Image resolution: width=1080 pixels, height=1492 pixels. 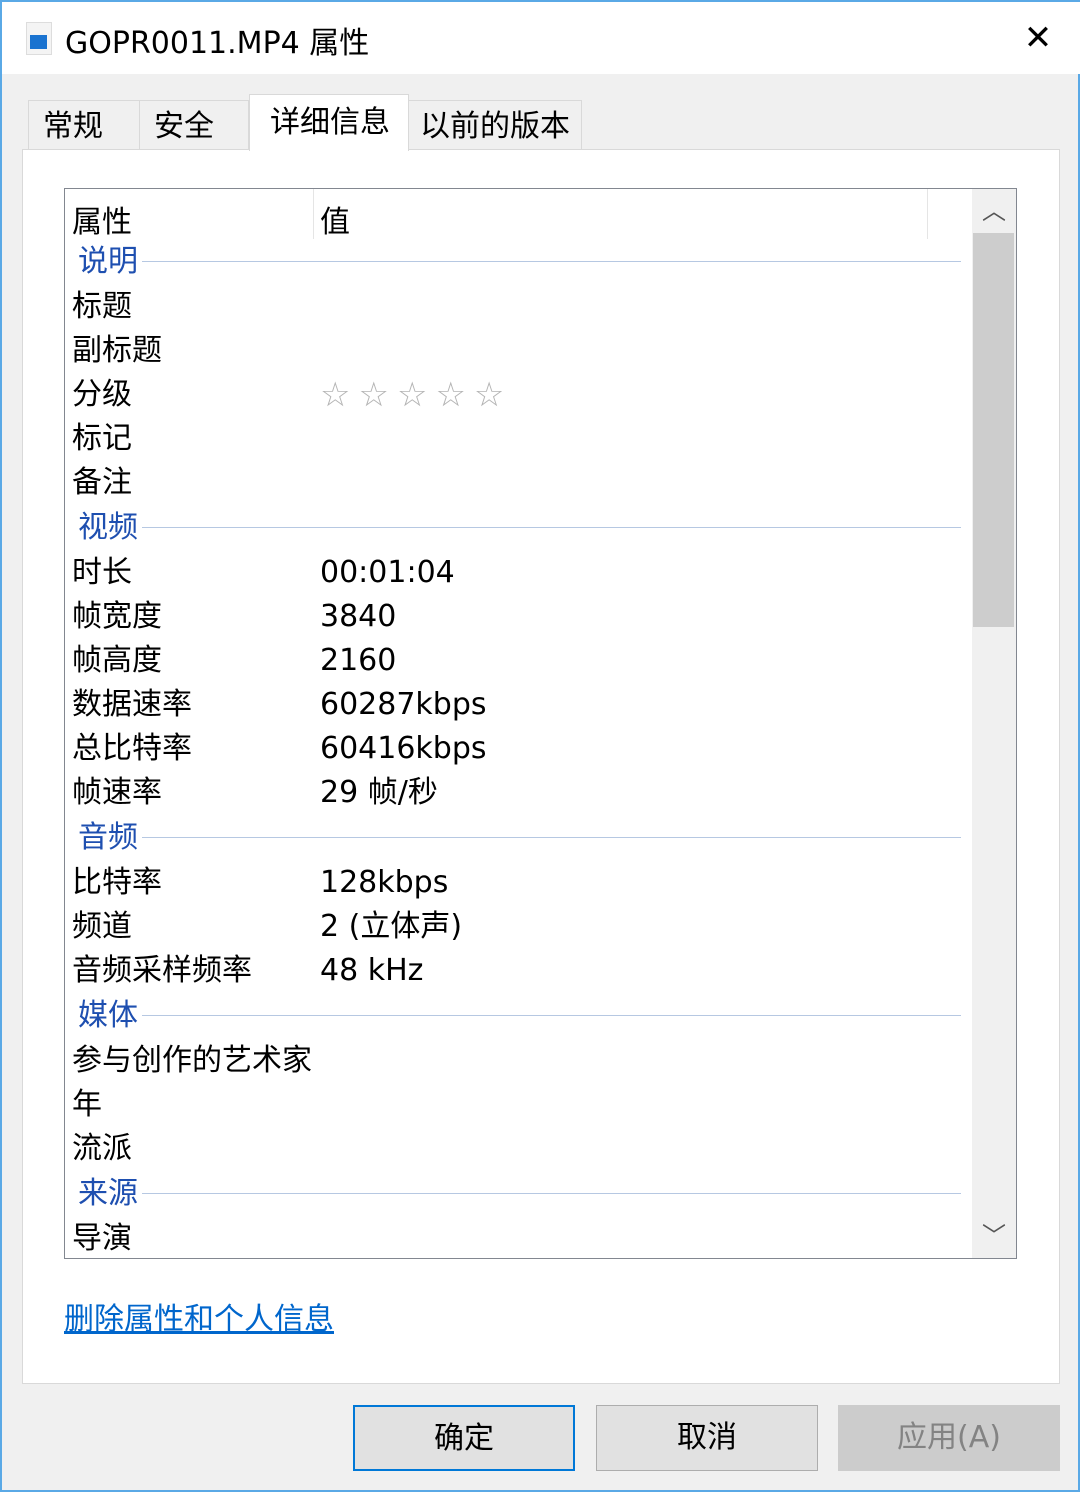 I want to click on close-button: ✕, so click(x=1038, y=38).